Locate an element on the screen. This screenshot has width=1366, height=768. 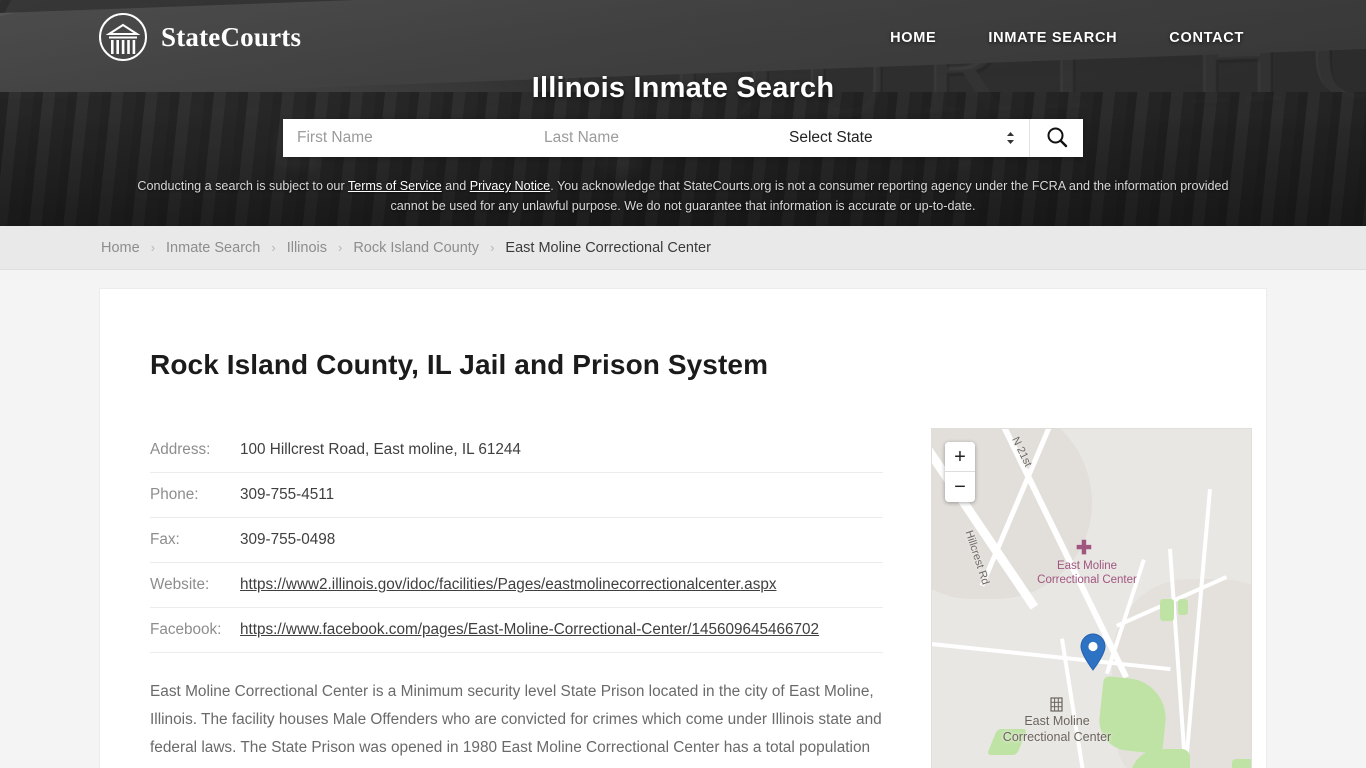
map-poi-label-line2: Correctional Center is located at coordinates (1087, 580).